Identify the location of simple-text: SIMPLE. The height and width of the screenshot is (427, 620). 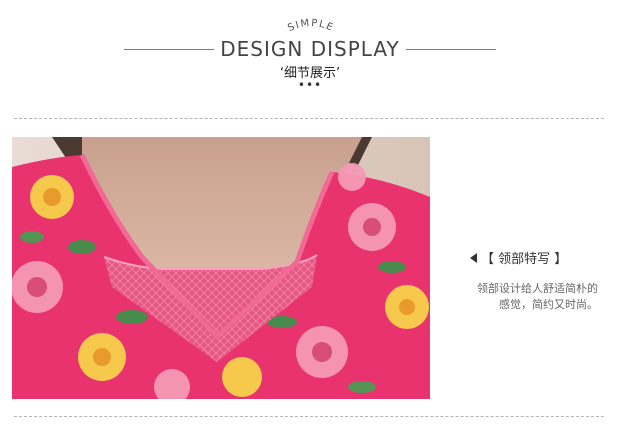
(310, 26).